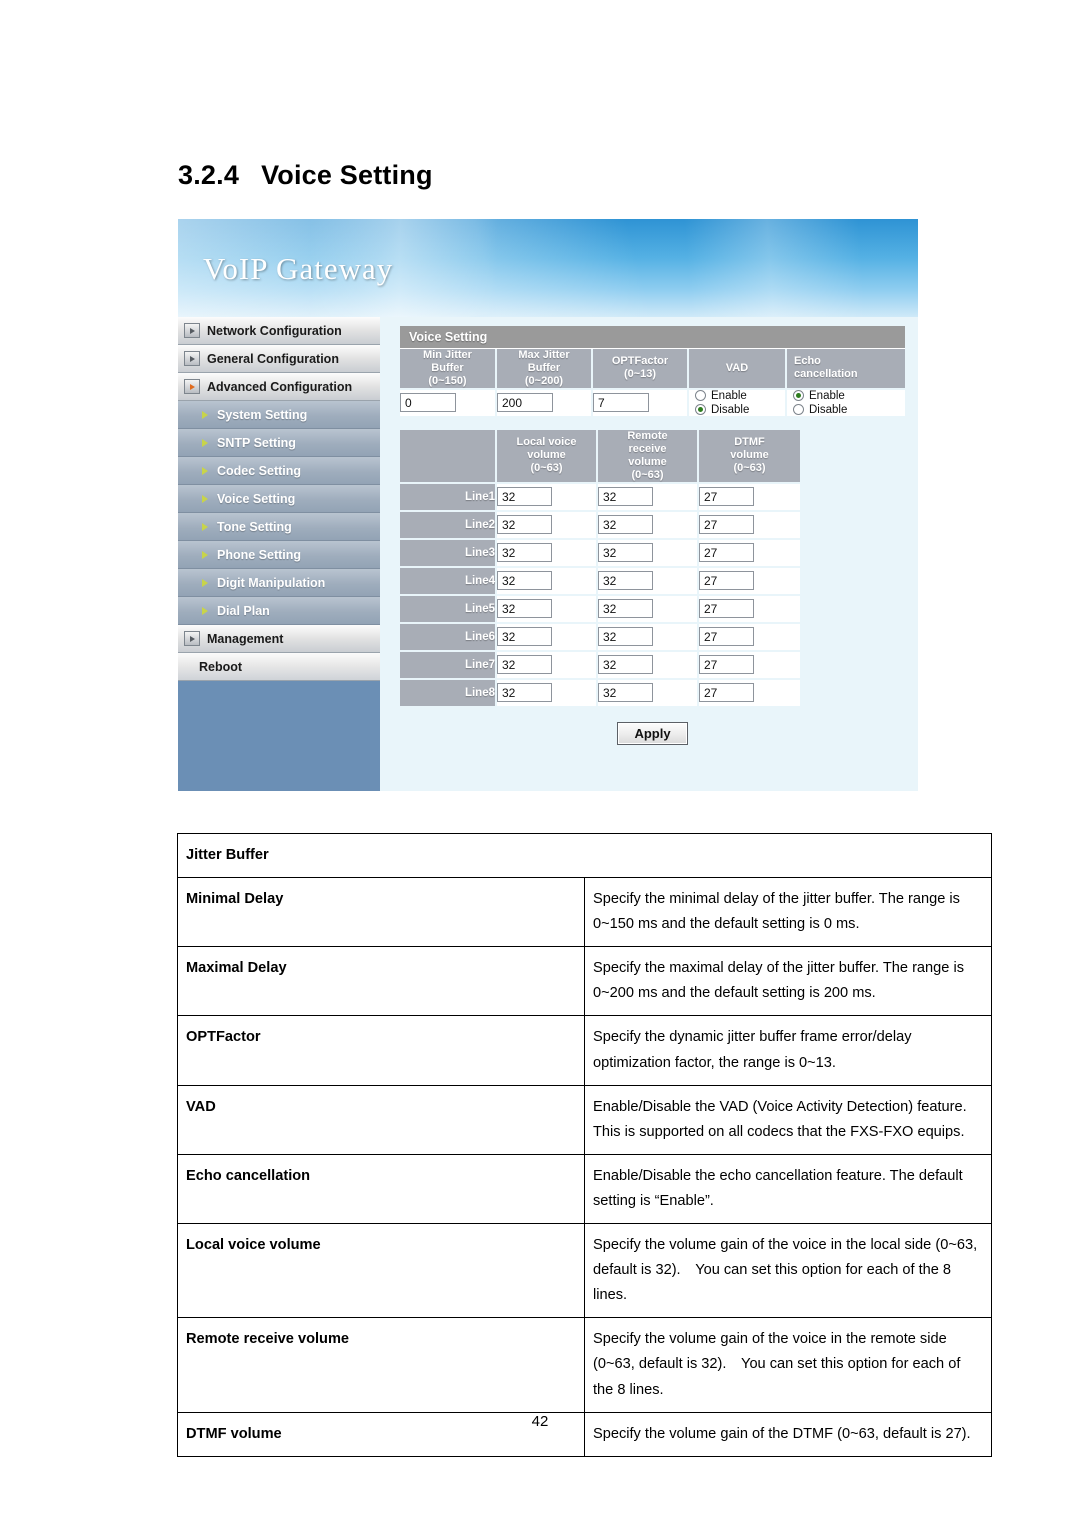  I want to click on vad-disable-radio: Disable, so click(740, 410).